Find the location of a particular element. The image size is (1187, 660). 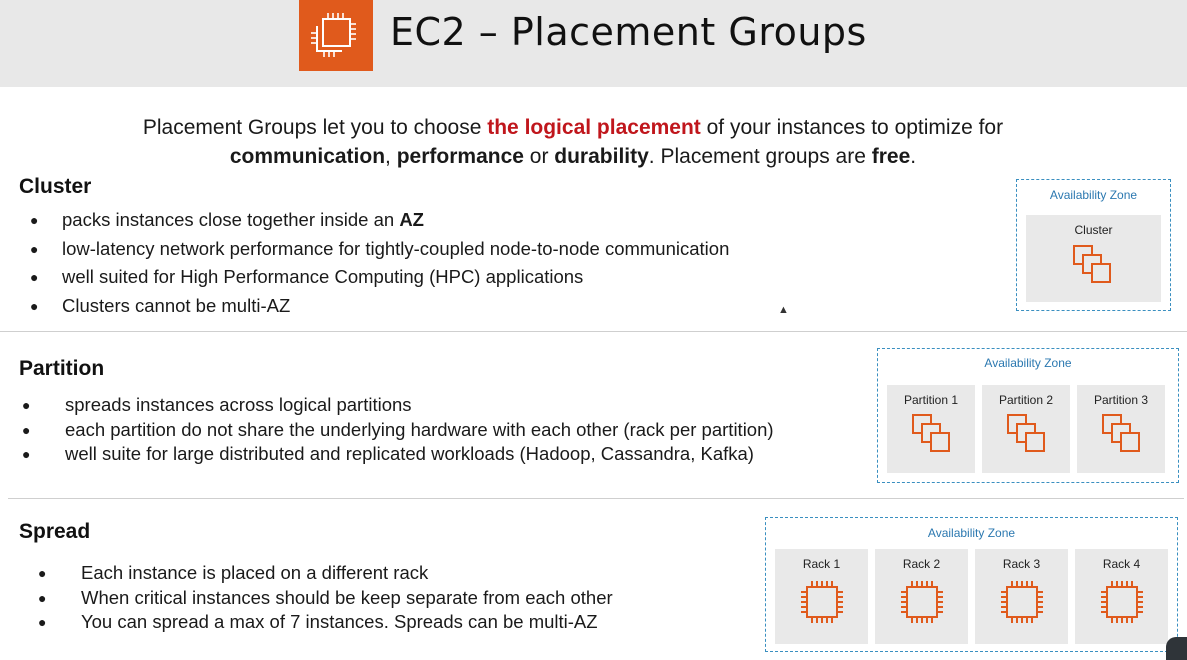

box-label: Cluster is located at coordinates (1093, 230).